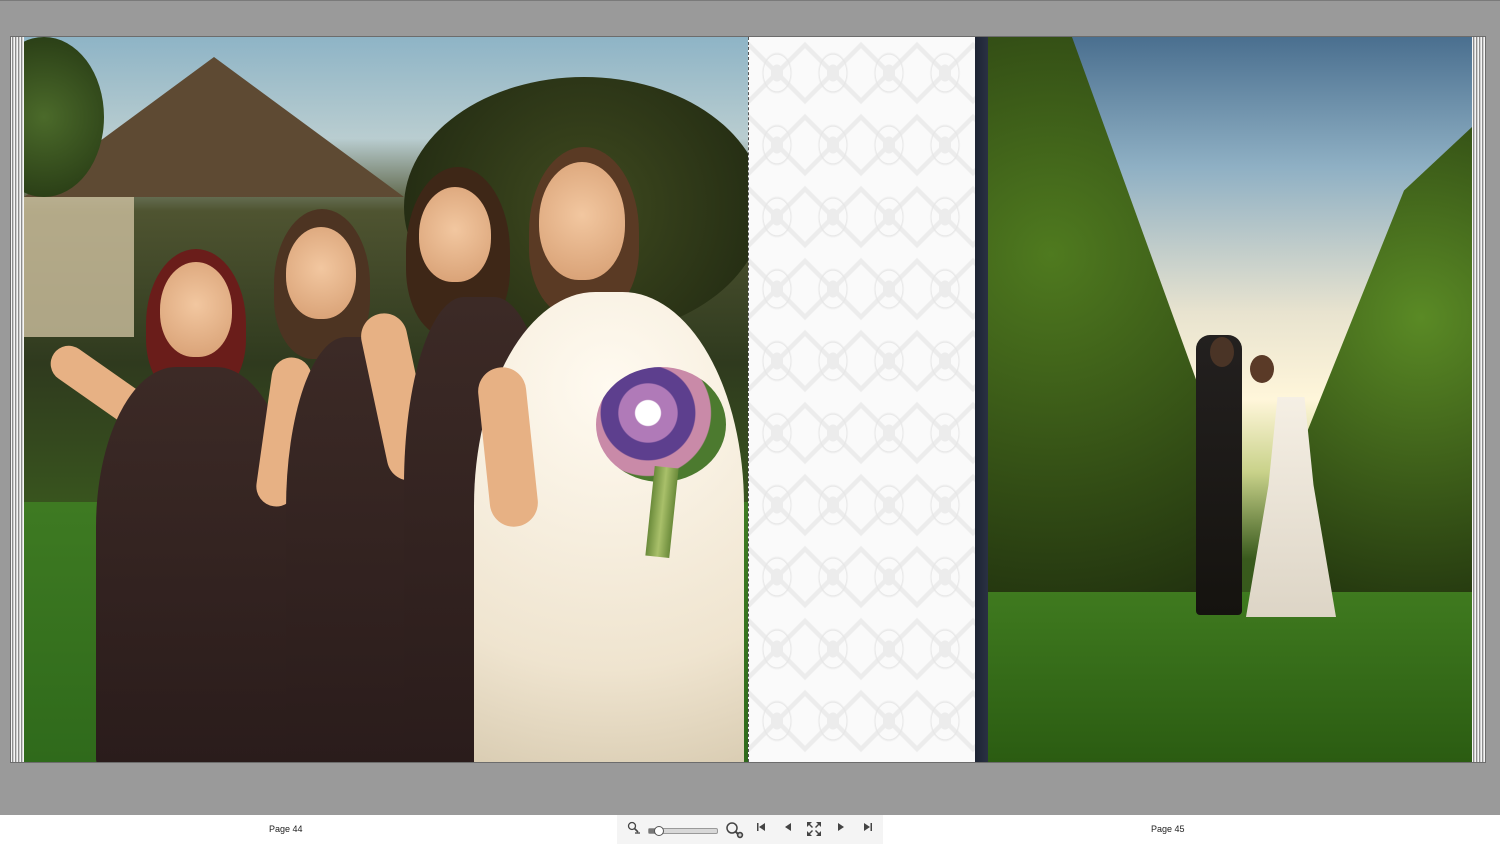  What do you see at coordinates (750, 0) in the screenshot?
I see `top-border` at bounding box center [750, 0].